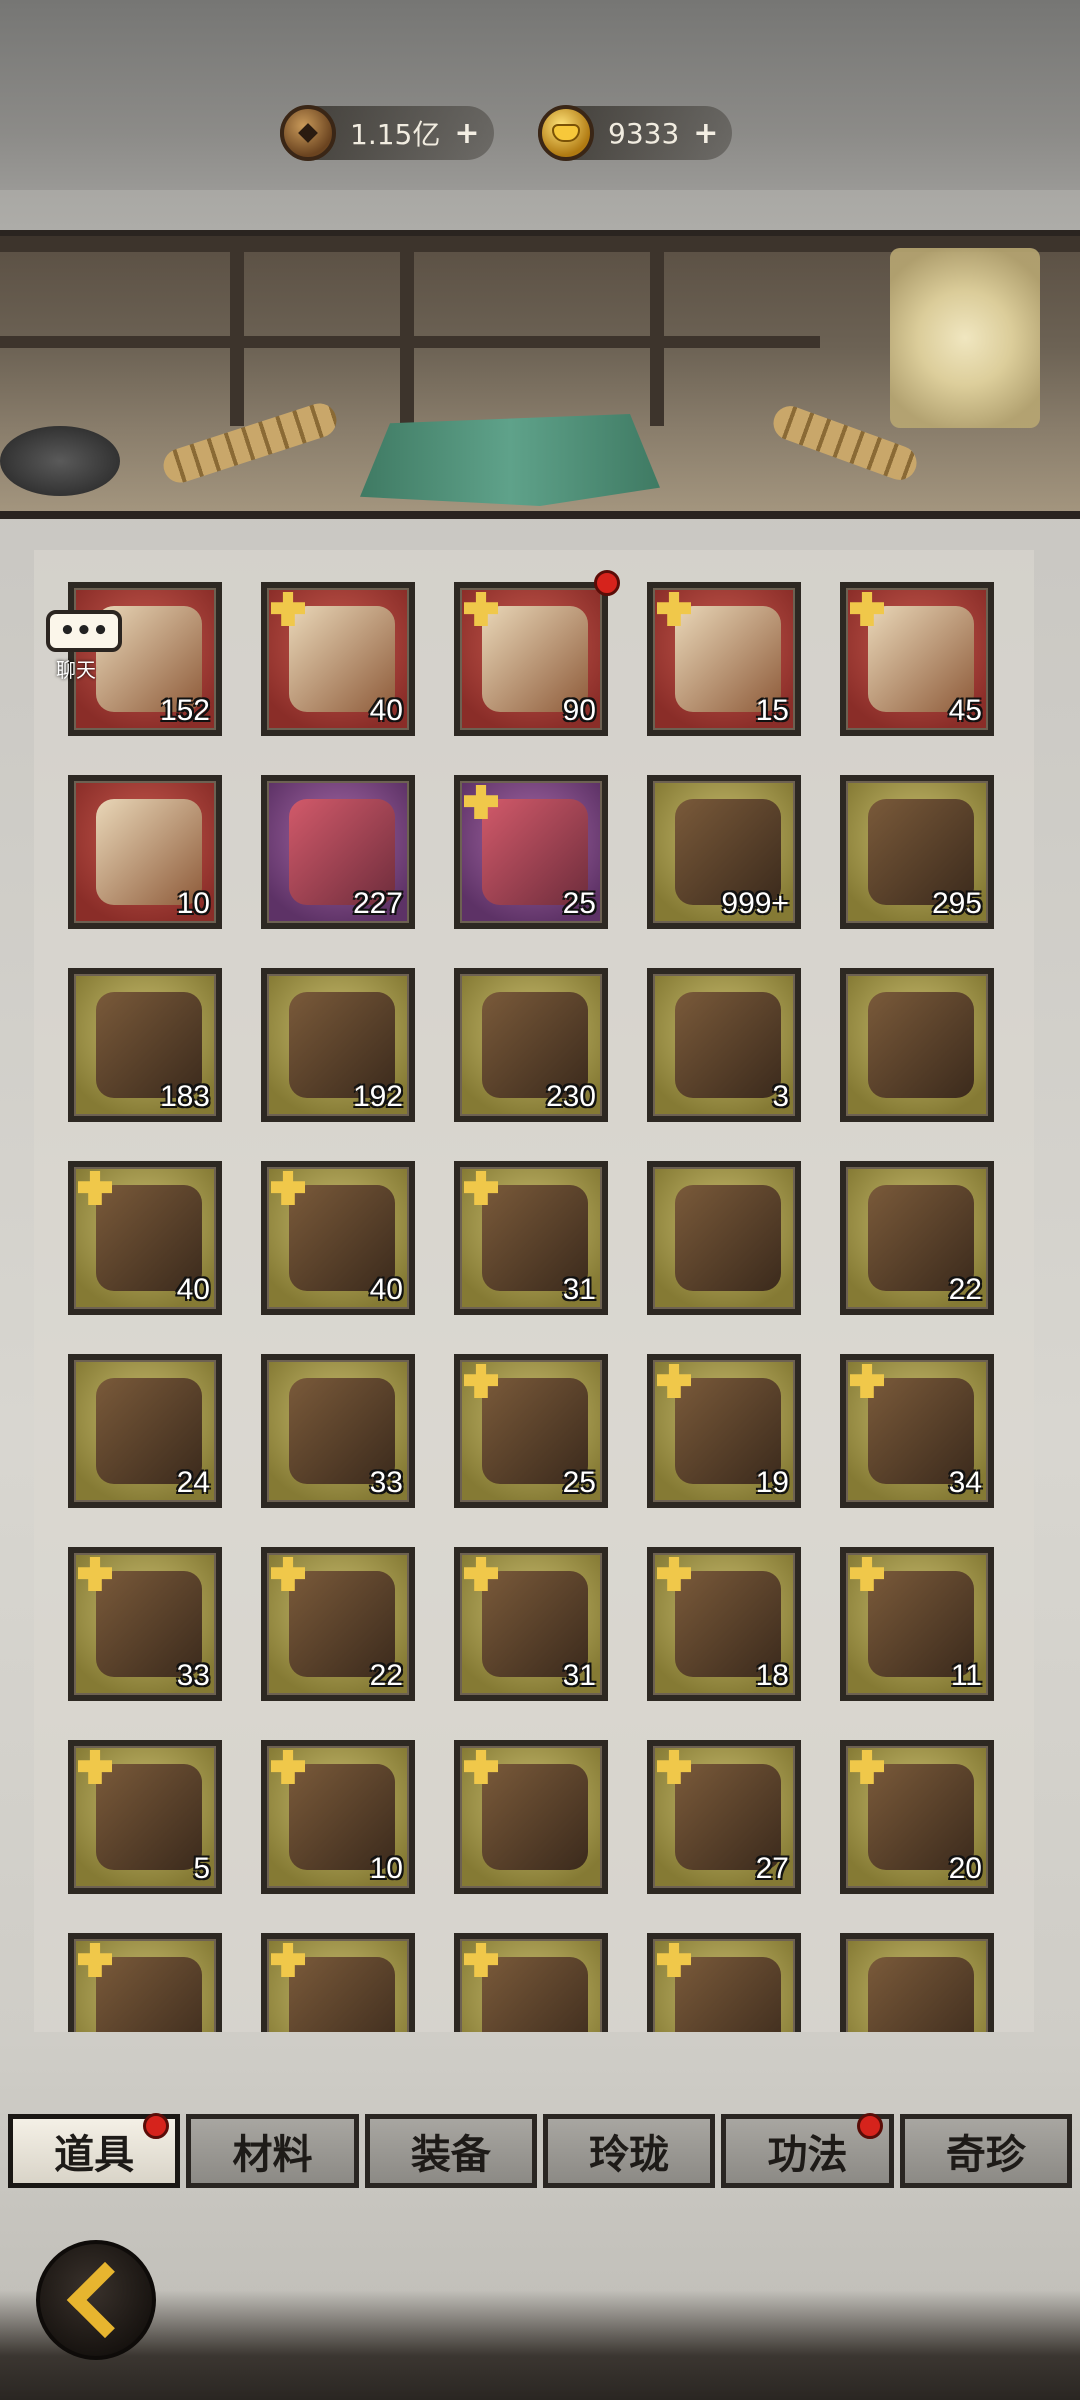  I want to click on item-slot: 24, so click(145, 1431).